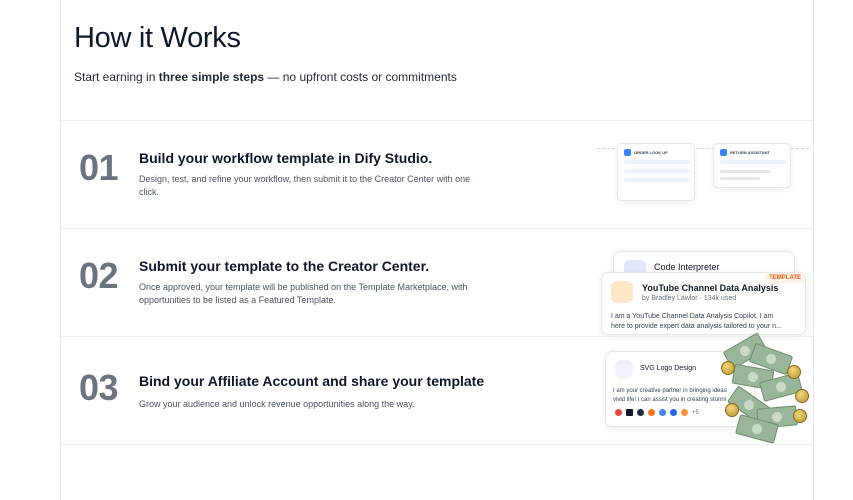 This screenshot has width=853, height=500. Describe the element at coordinates (99, 387) in the screenshot. I see `step-number: 03` at that location.